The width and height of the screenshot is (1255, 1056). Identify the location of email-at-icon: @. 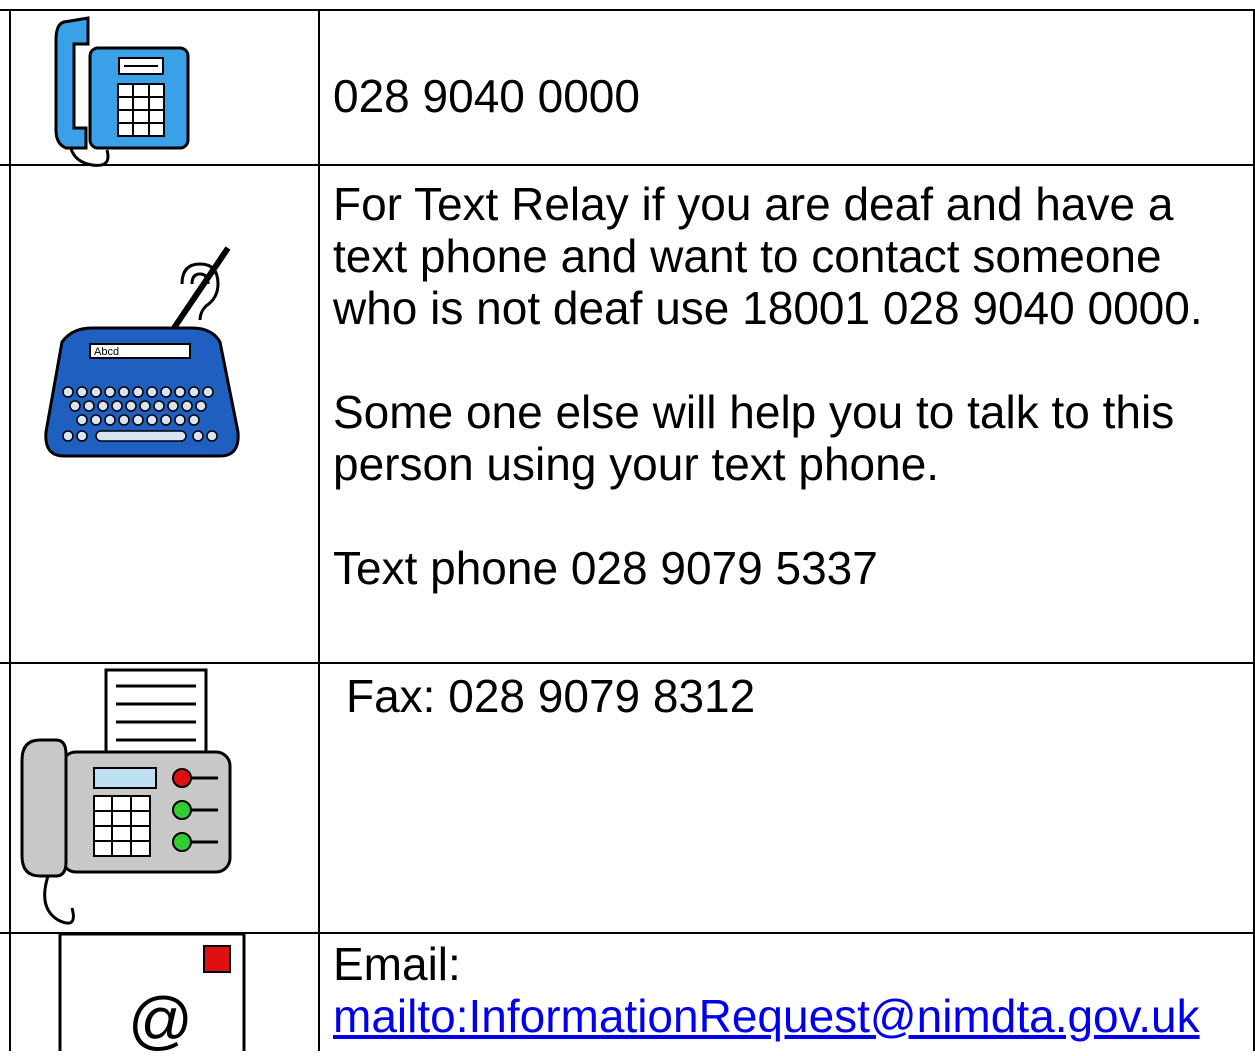
(153, 994).